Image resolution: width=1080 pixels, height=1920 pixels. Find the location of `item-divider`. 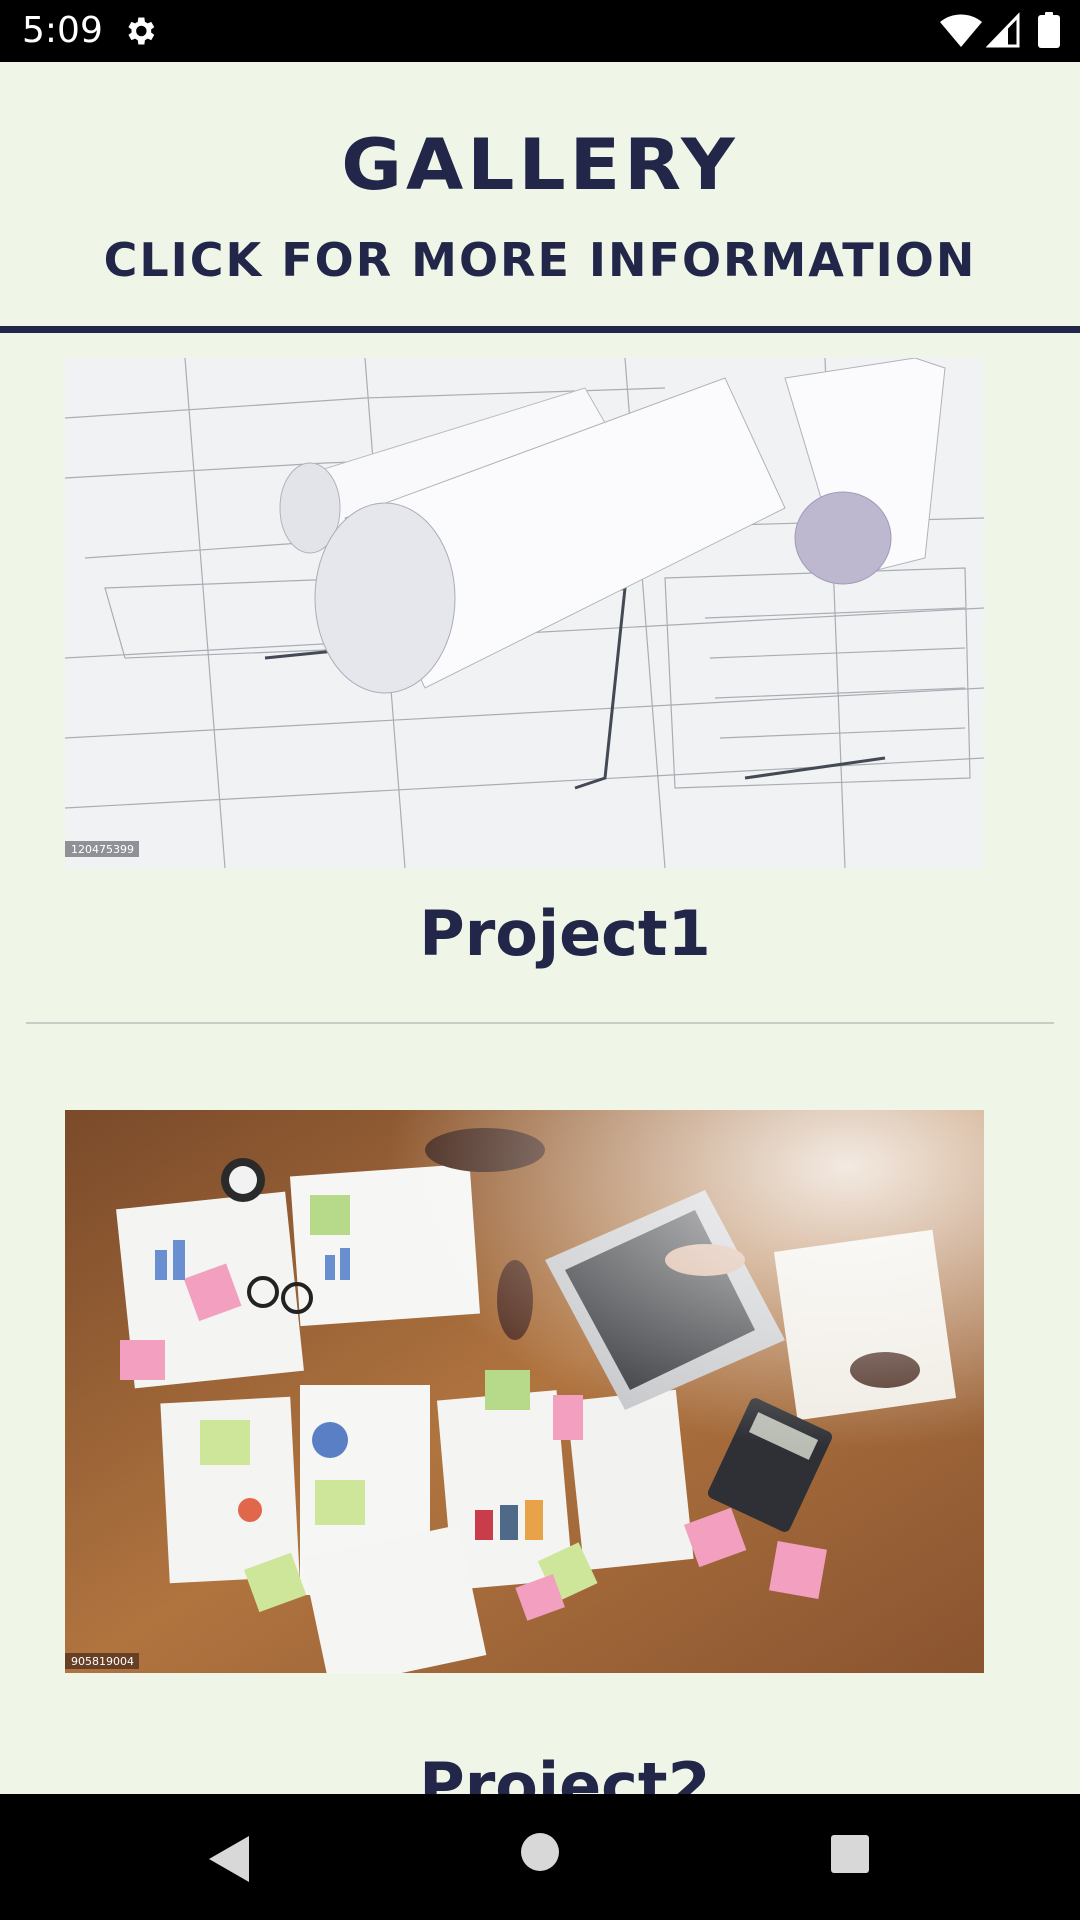

item-divider is located at coordinates (540, 1023).